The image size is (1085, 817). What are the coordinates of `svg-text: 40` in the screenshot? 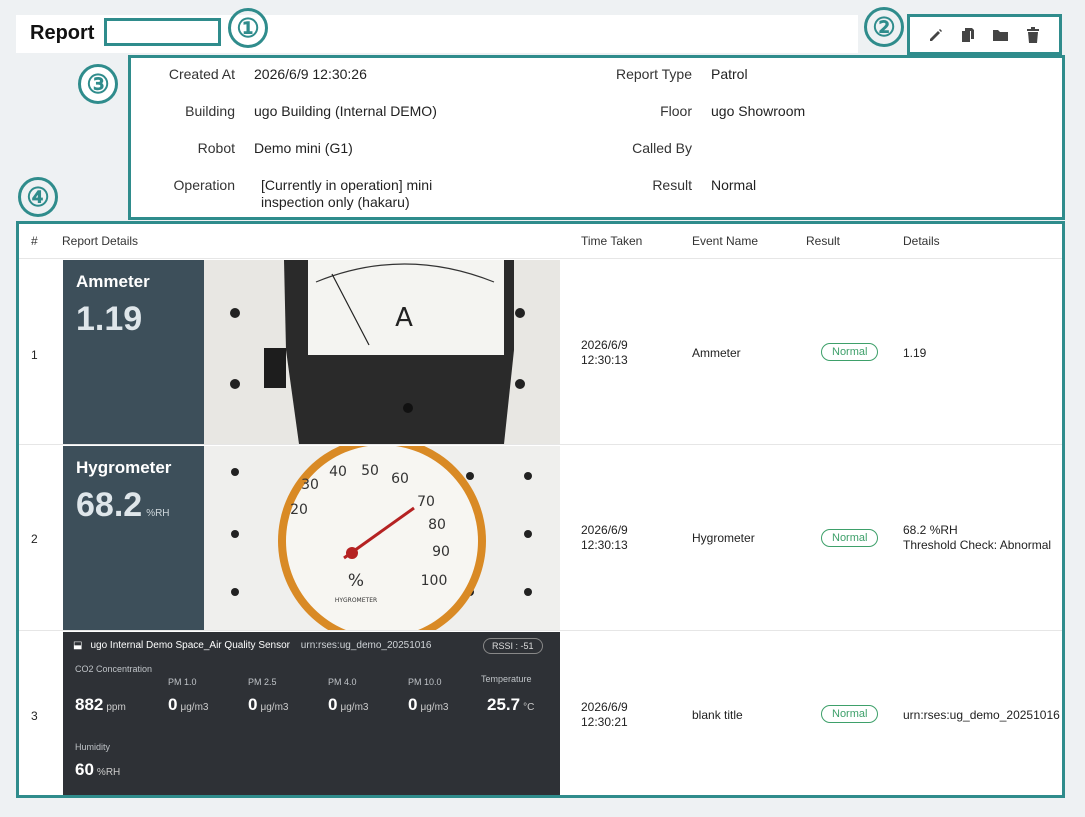 It's located at (338, 472).